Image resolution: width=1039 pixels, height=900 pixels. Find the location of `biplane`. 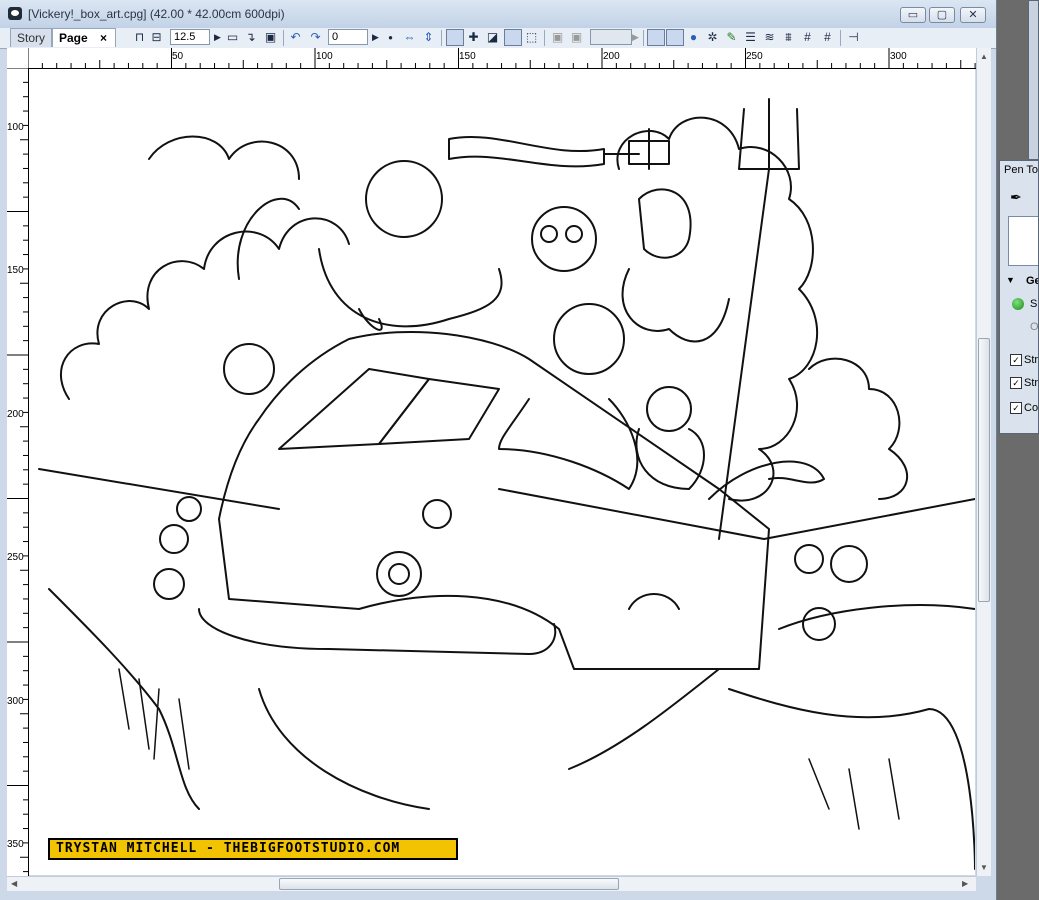

biplane is located at coordinates (636, 149).